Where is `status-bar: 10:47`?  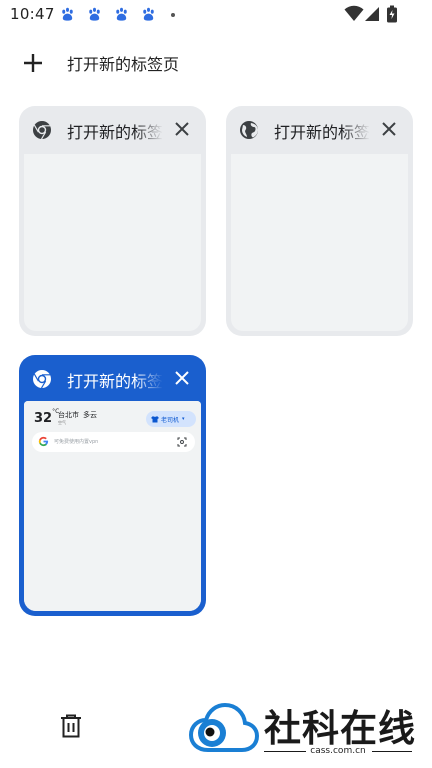
status-bar: 10:47 is located at coordinates (216, 15).